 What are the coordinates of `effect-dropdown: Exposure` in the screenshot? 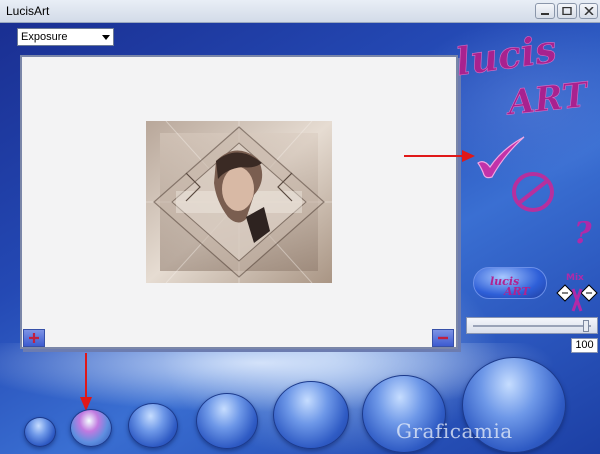 It's located at (65, 37).